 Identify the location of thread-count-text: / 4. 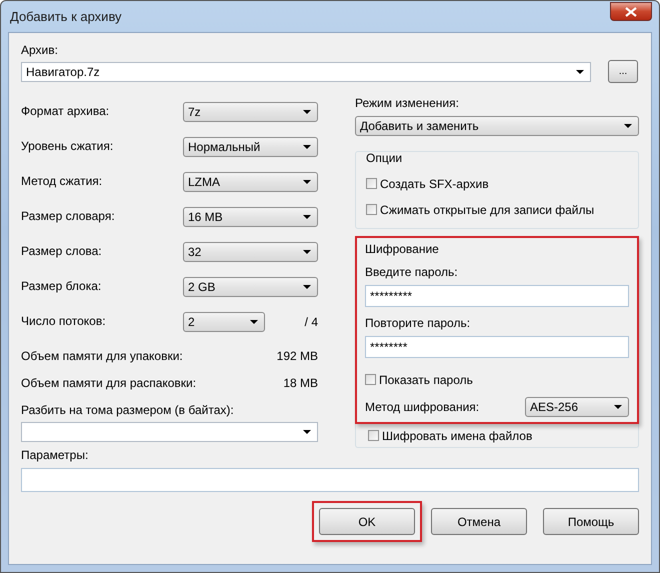
(311, 321).